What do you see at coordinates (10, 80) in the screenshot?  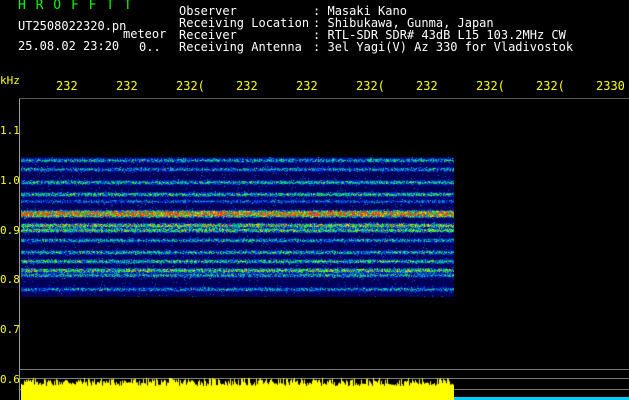 I see `unit-label: kHz` at bounding box center [10, 80].